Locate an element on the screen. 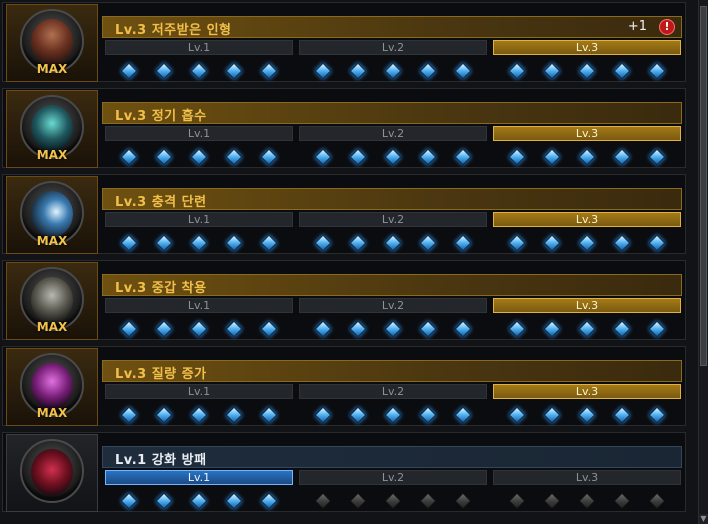 The image size is (708, 524). skill-title-bar: Lv.3 충격 단련 is located at coordinates (392, 199).